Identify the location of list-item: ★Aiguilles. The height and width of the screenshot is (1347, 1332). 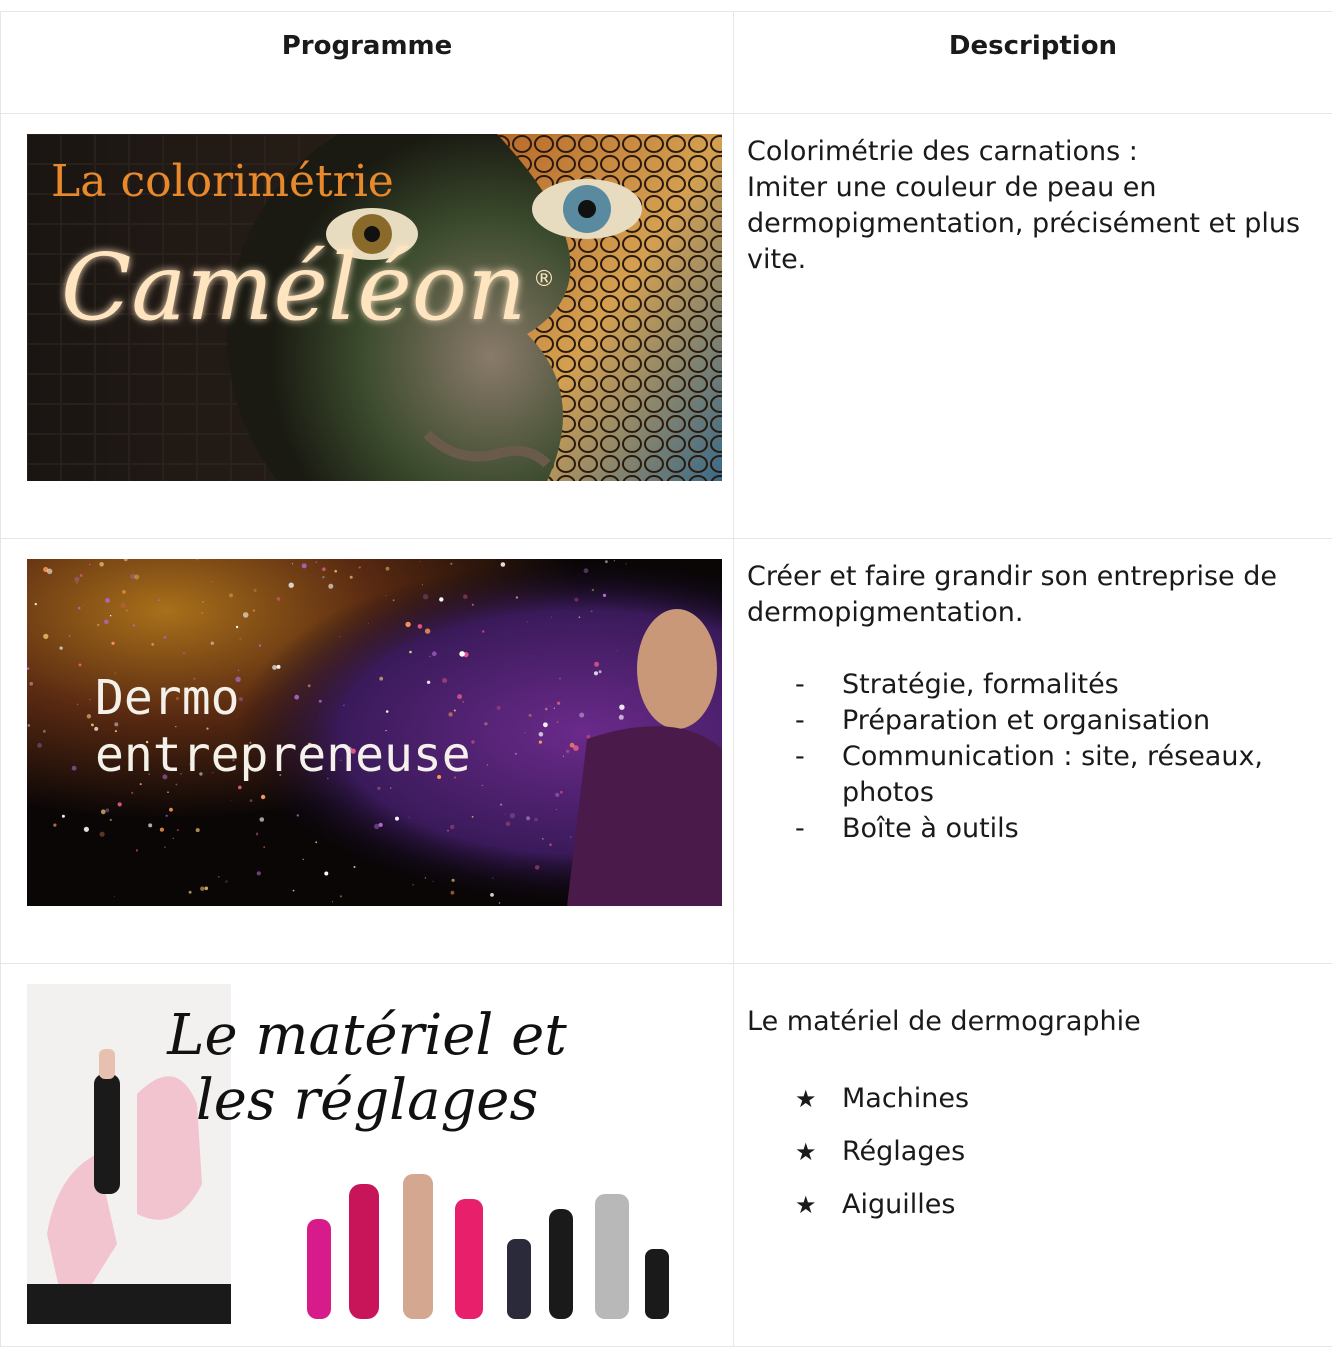
(1032, 1205).